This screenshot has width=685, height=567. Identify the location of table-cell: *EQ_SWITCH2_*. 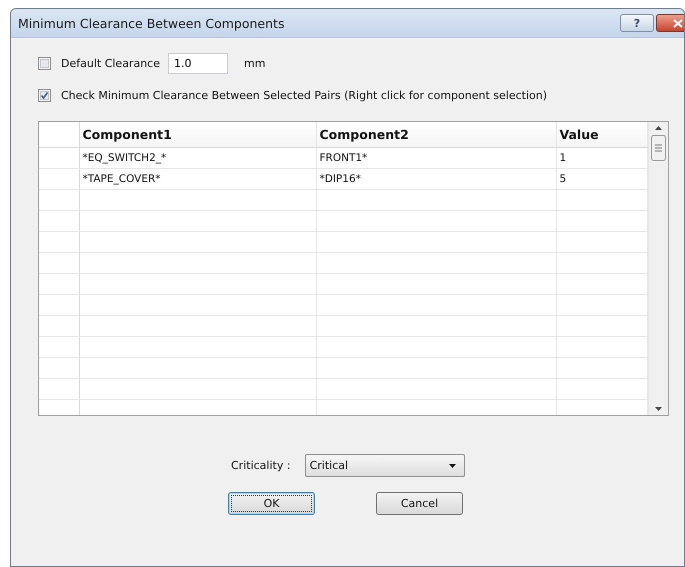
(197, 158).